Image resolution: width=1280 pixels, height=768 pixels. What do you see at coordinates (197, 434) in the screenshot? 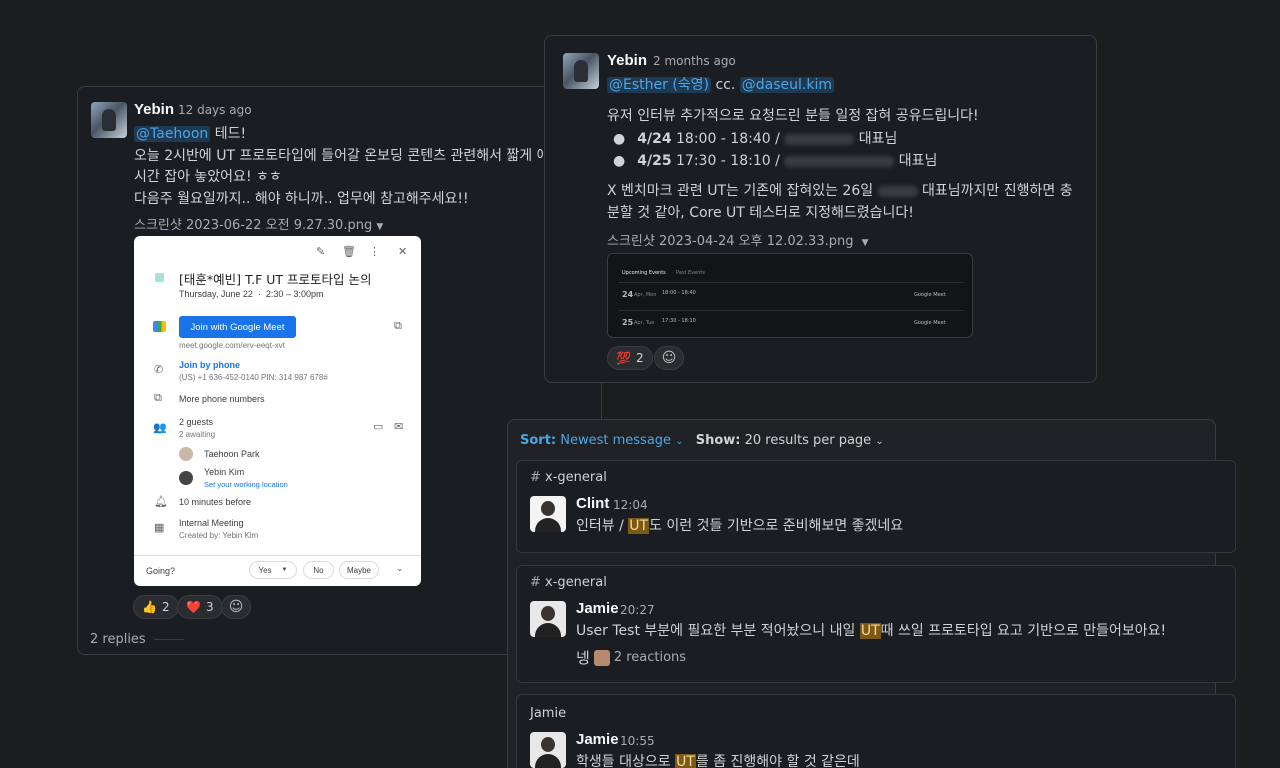
I see `guest-awaiting: 2 awaiting` at bounding box center [197, 434].